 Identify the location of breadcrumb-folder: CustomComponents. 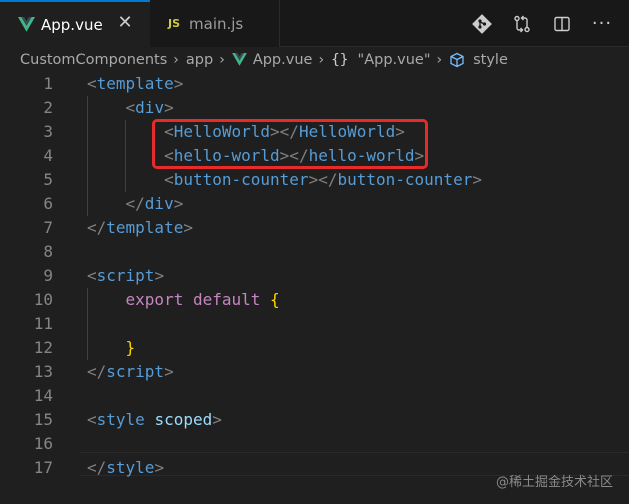
(93, 60).